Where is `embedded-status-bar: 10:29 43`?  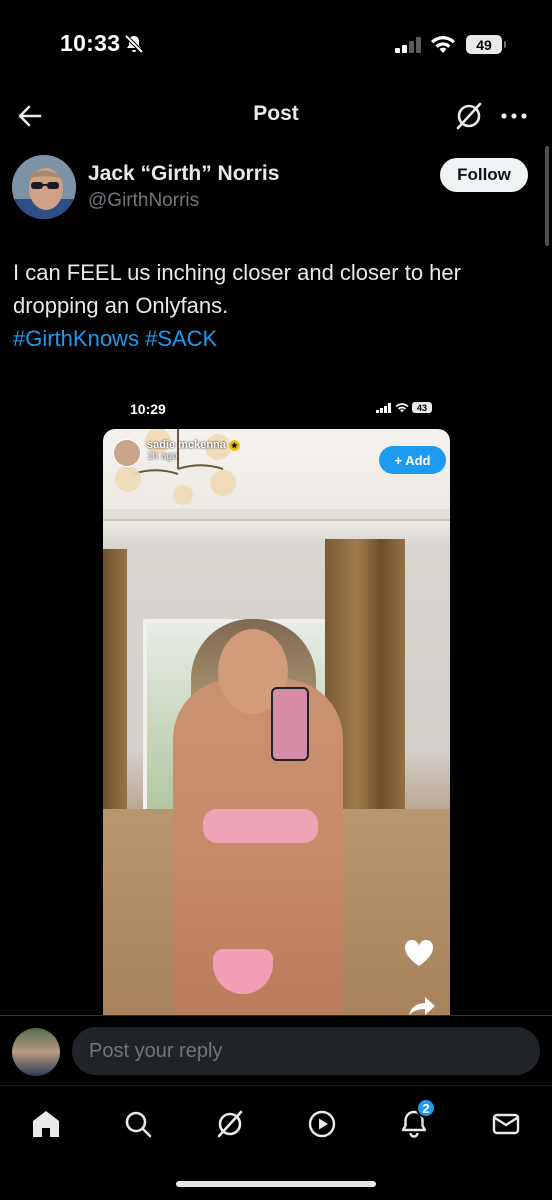
embedded-status-bar: 10:29 43 is located at coordinates (276, 411).